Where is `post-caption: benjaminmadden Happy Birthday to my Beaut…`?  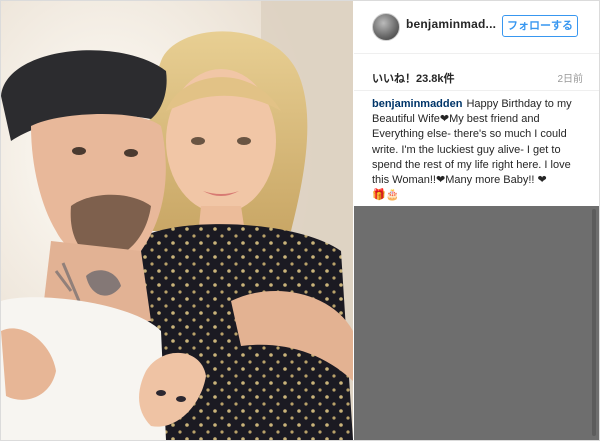 post-caption: benjaminmadden Happy Birthday to my Beaut… is located at coordinates (481, 150).